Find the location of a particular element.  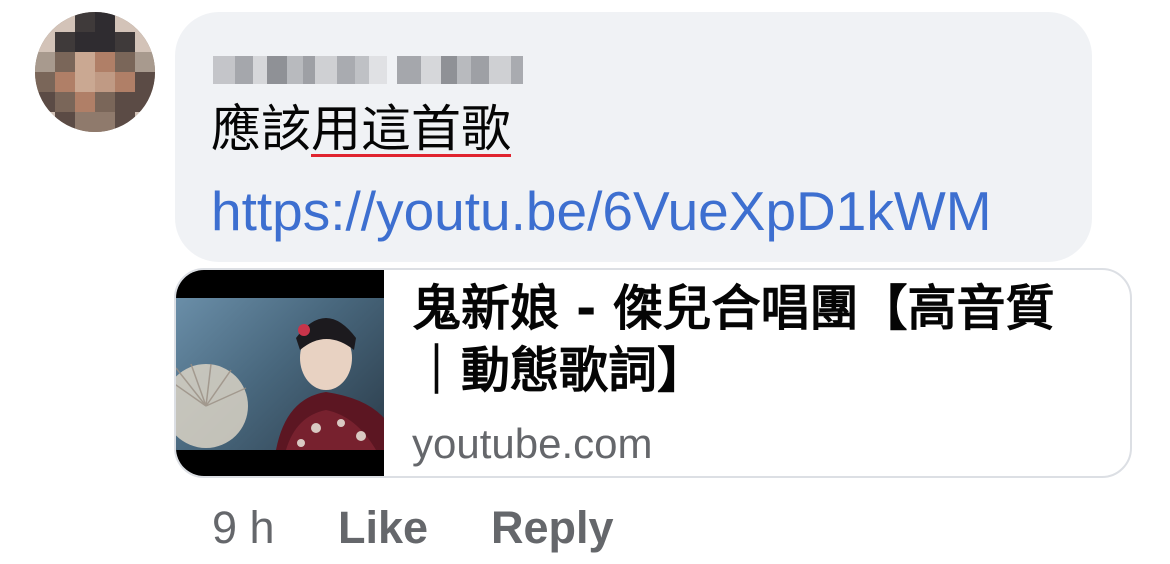

comment-text-plain: 應該 is located at coordinates (261, 129).